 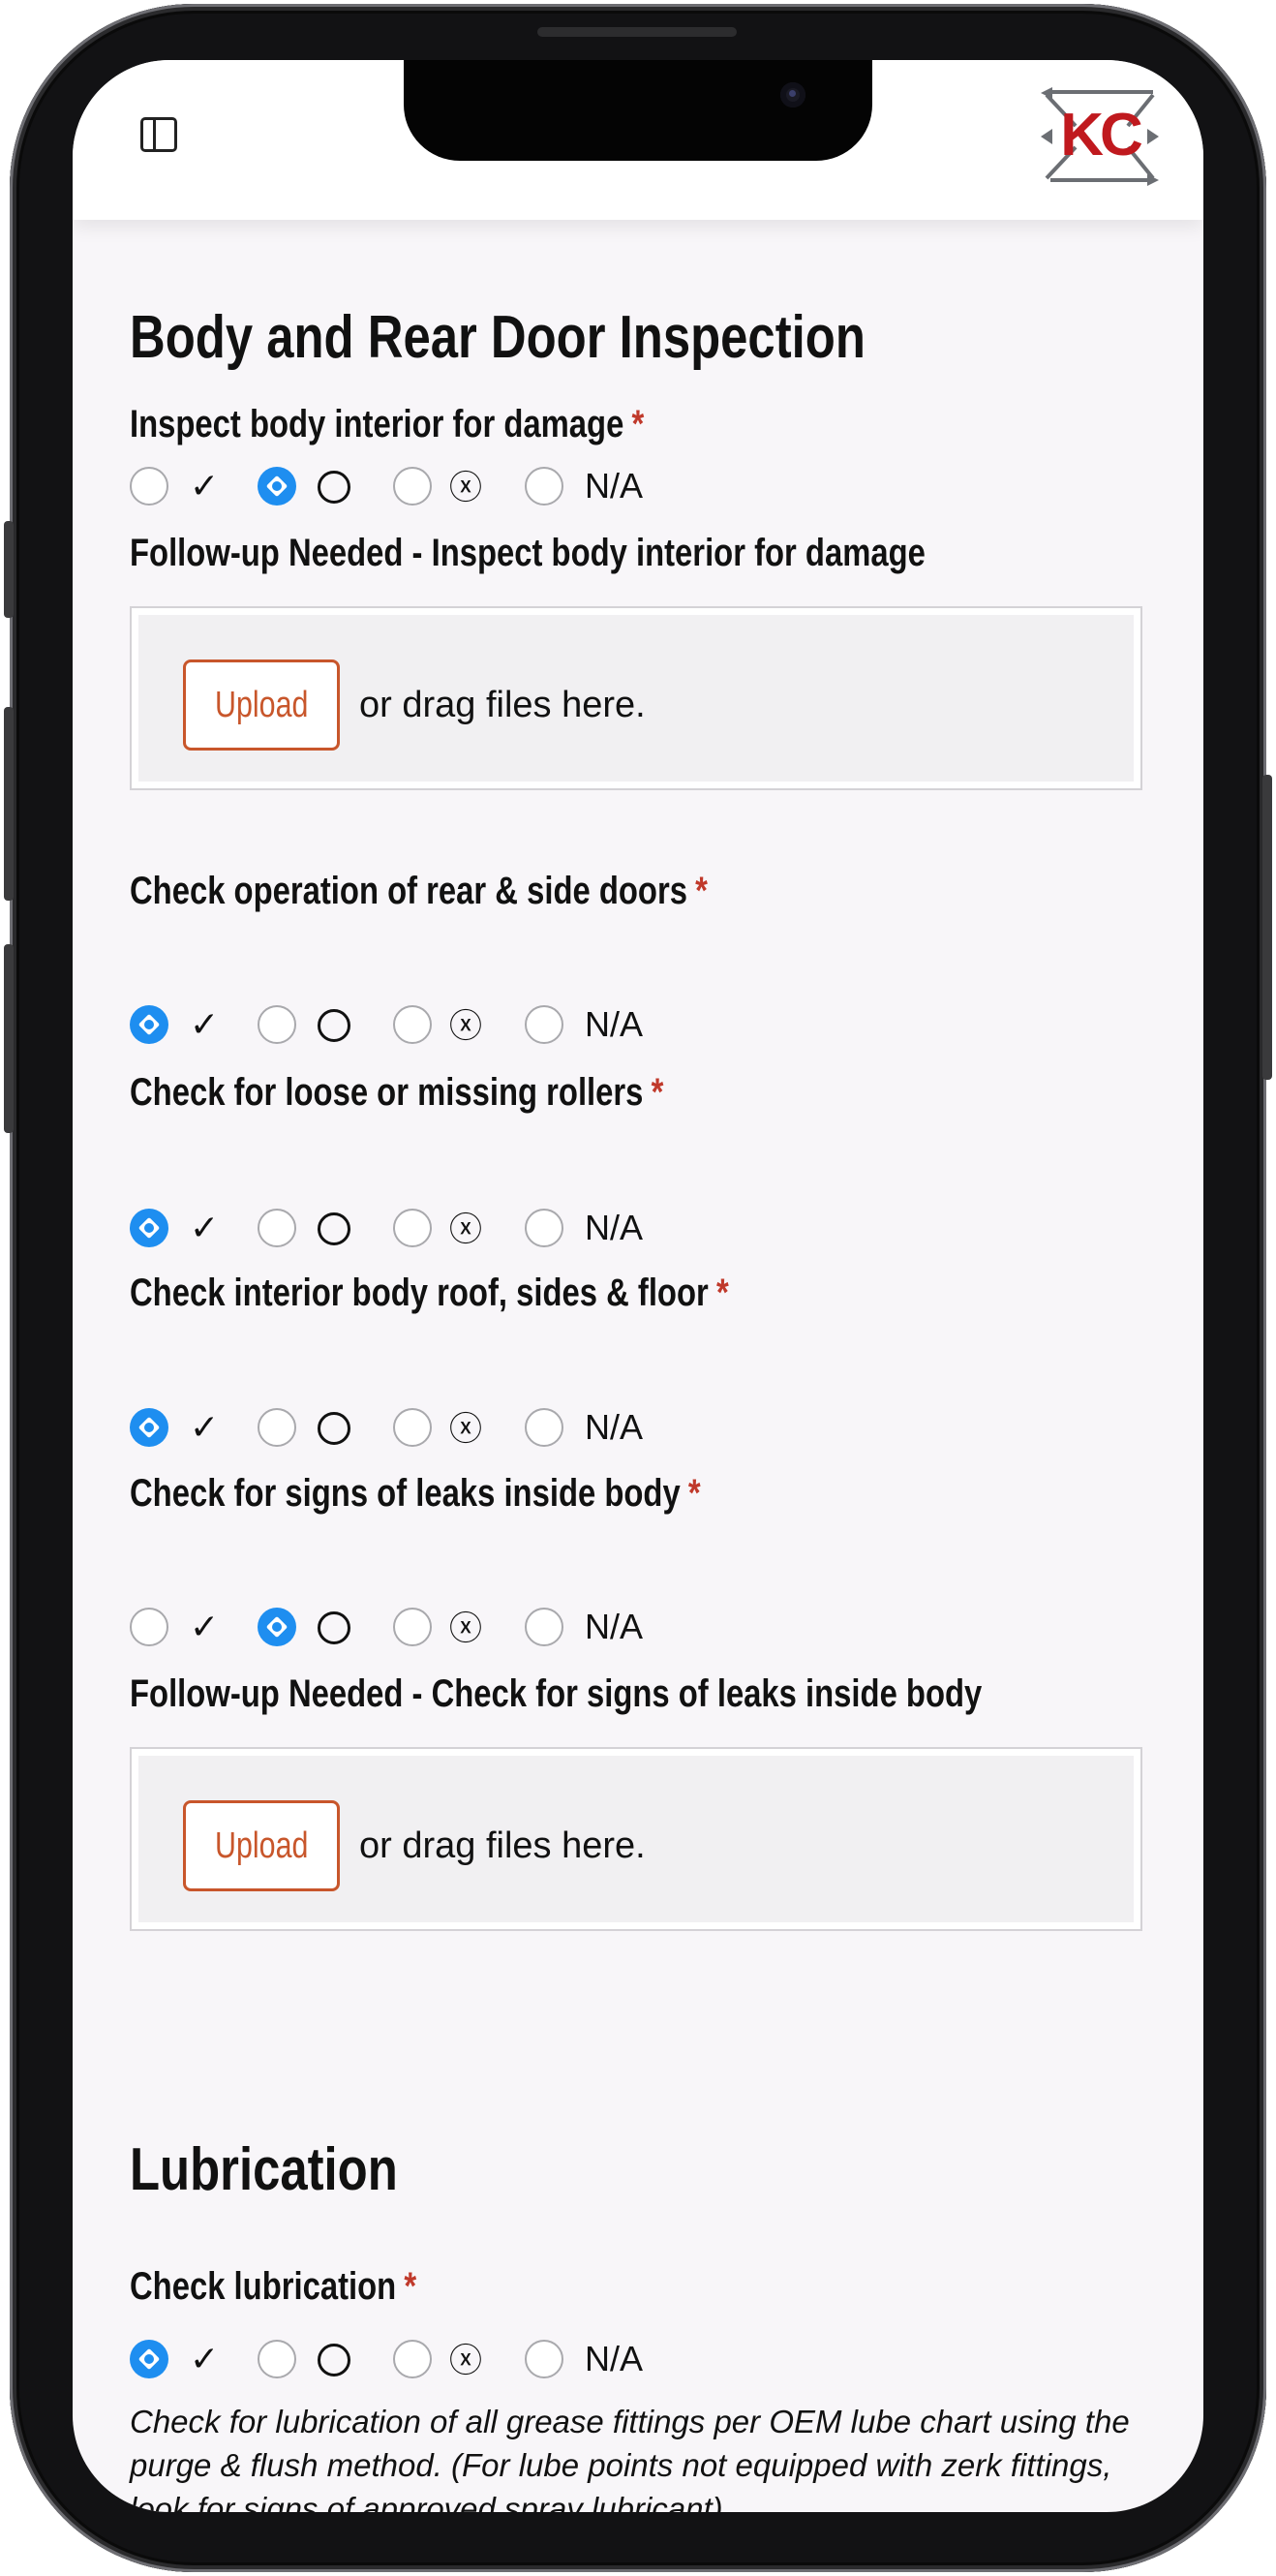 What do you see at coordinates (419, 891) in the screenshot?
I see `question-label: Check operation of rear & side doors *` at bounding box center [419, 891].